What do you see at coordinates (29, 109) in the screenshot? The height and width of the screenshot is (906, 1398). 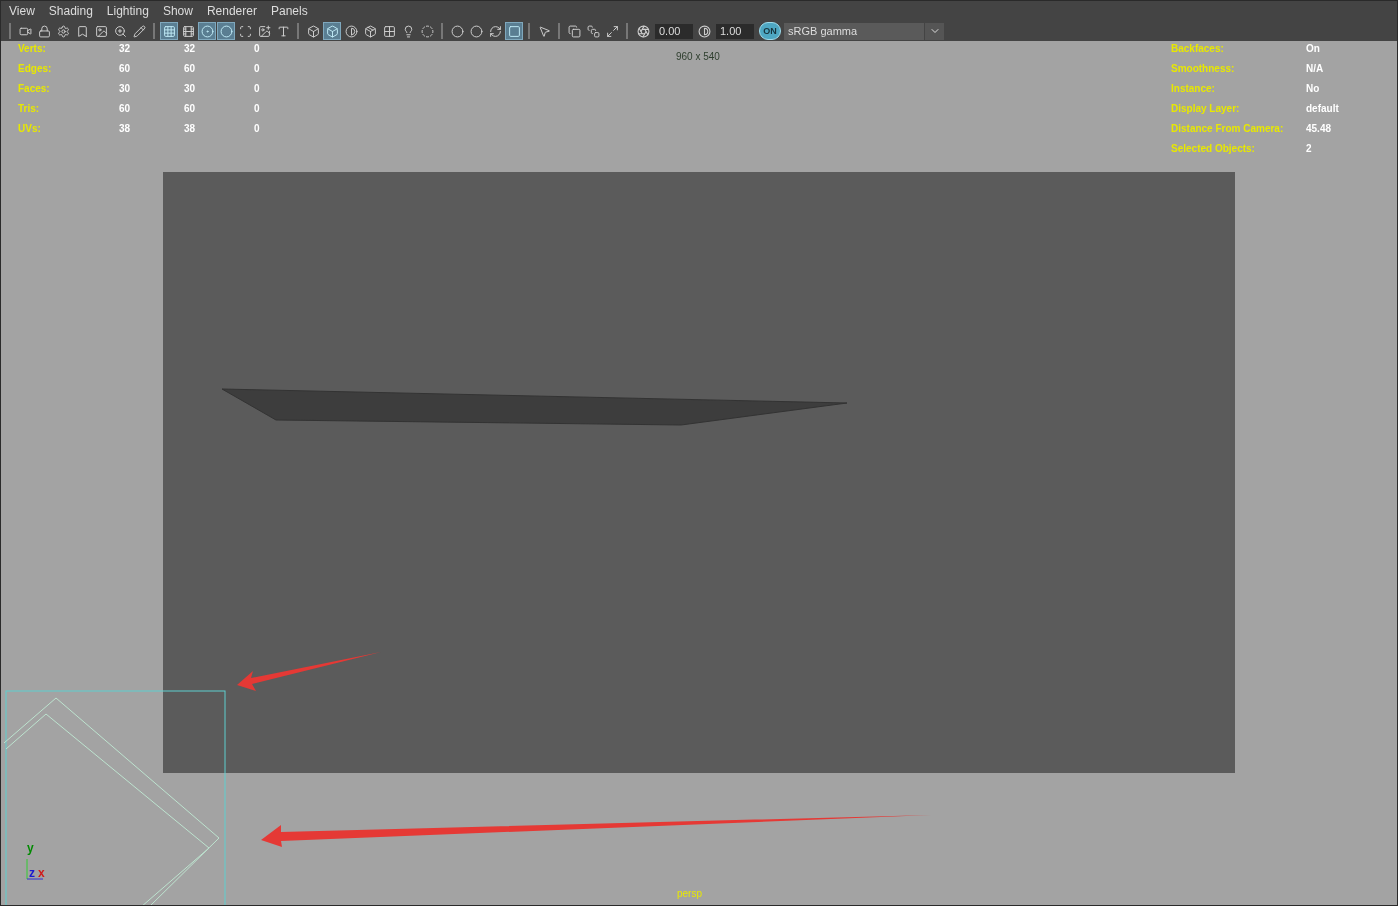 I see `stat-label: Tris:` at bounding box center [29, 109].